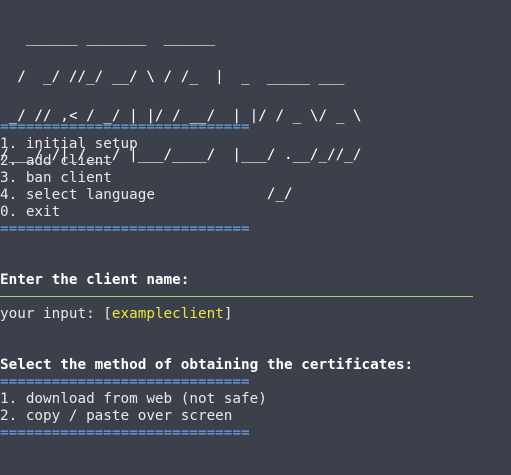  I want to click on input-label: your input:, so click(52, 314).